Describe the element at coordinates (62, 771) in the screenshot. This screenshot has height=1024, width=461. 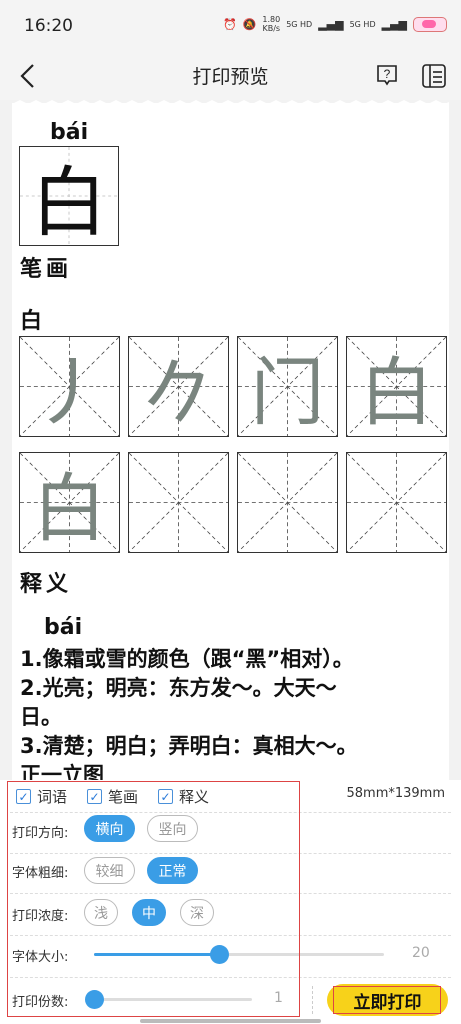
I see `meaning-line: 正一立图` at that location.